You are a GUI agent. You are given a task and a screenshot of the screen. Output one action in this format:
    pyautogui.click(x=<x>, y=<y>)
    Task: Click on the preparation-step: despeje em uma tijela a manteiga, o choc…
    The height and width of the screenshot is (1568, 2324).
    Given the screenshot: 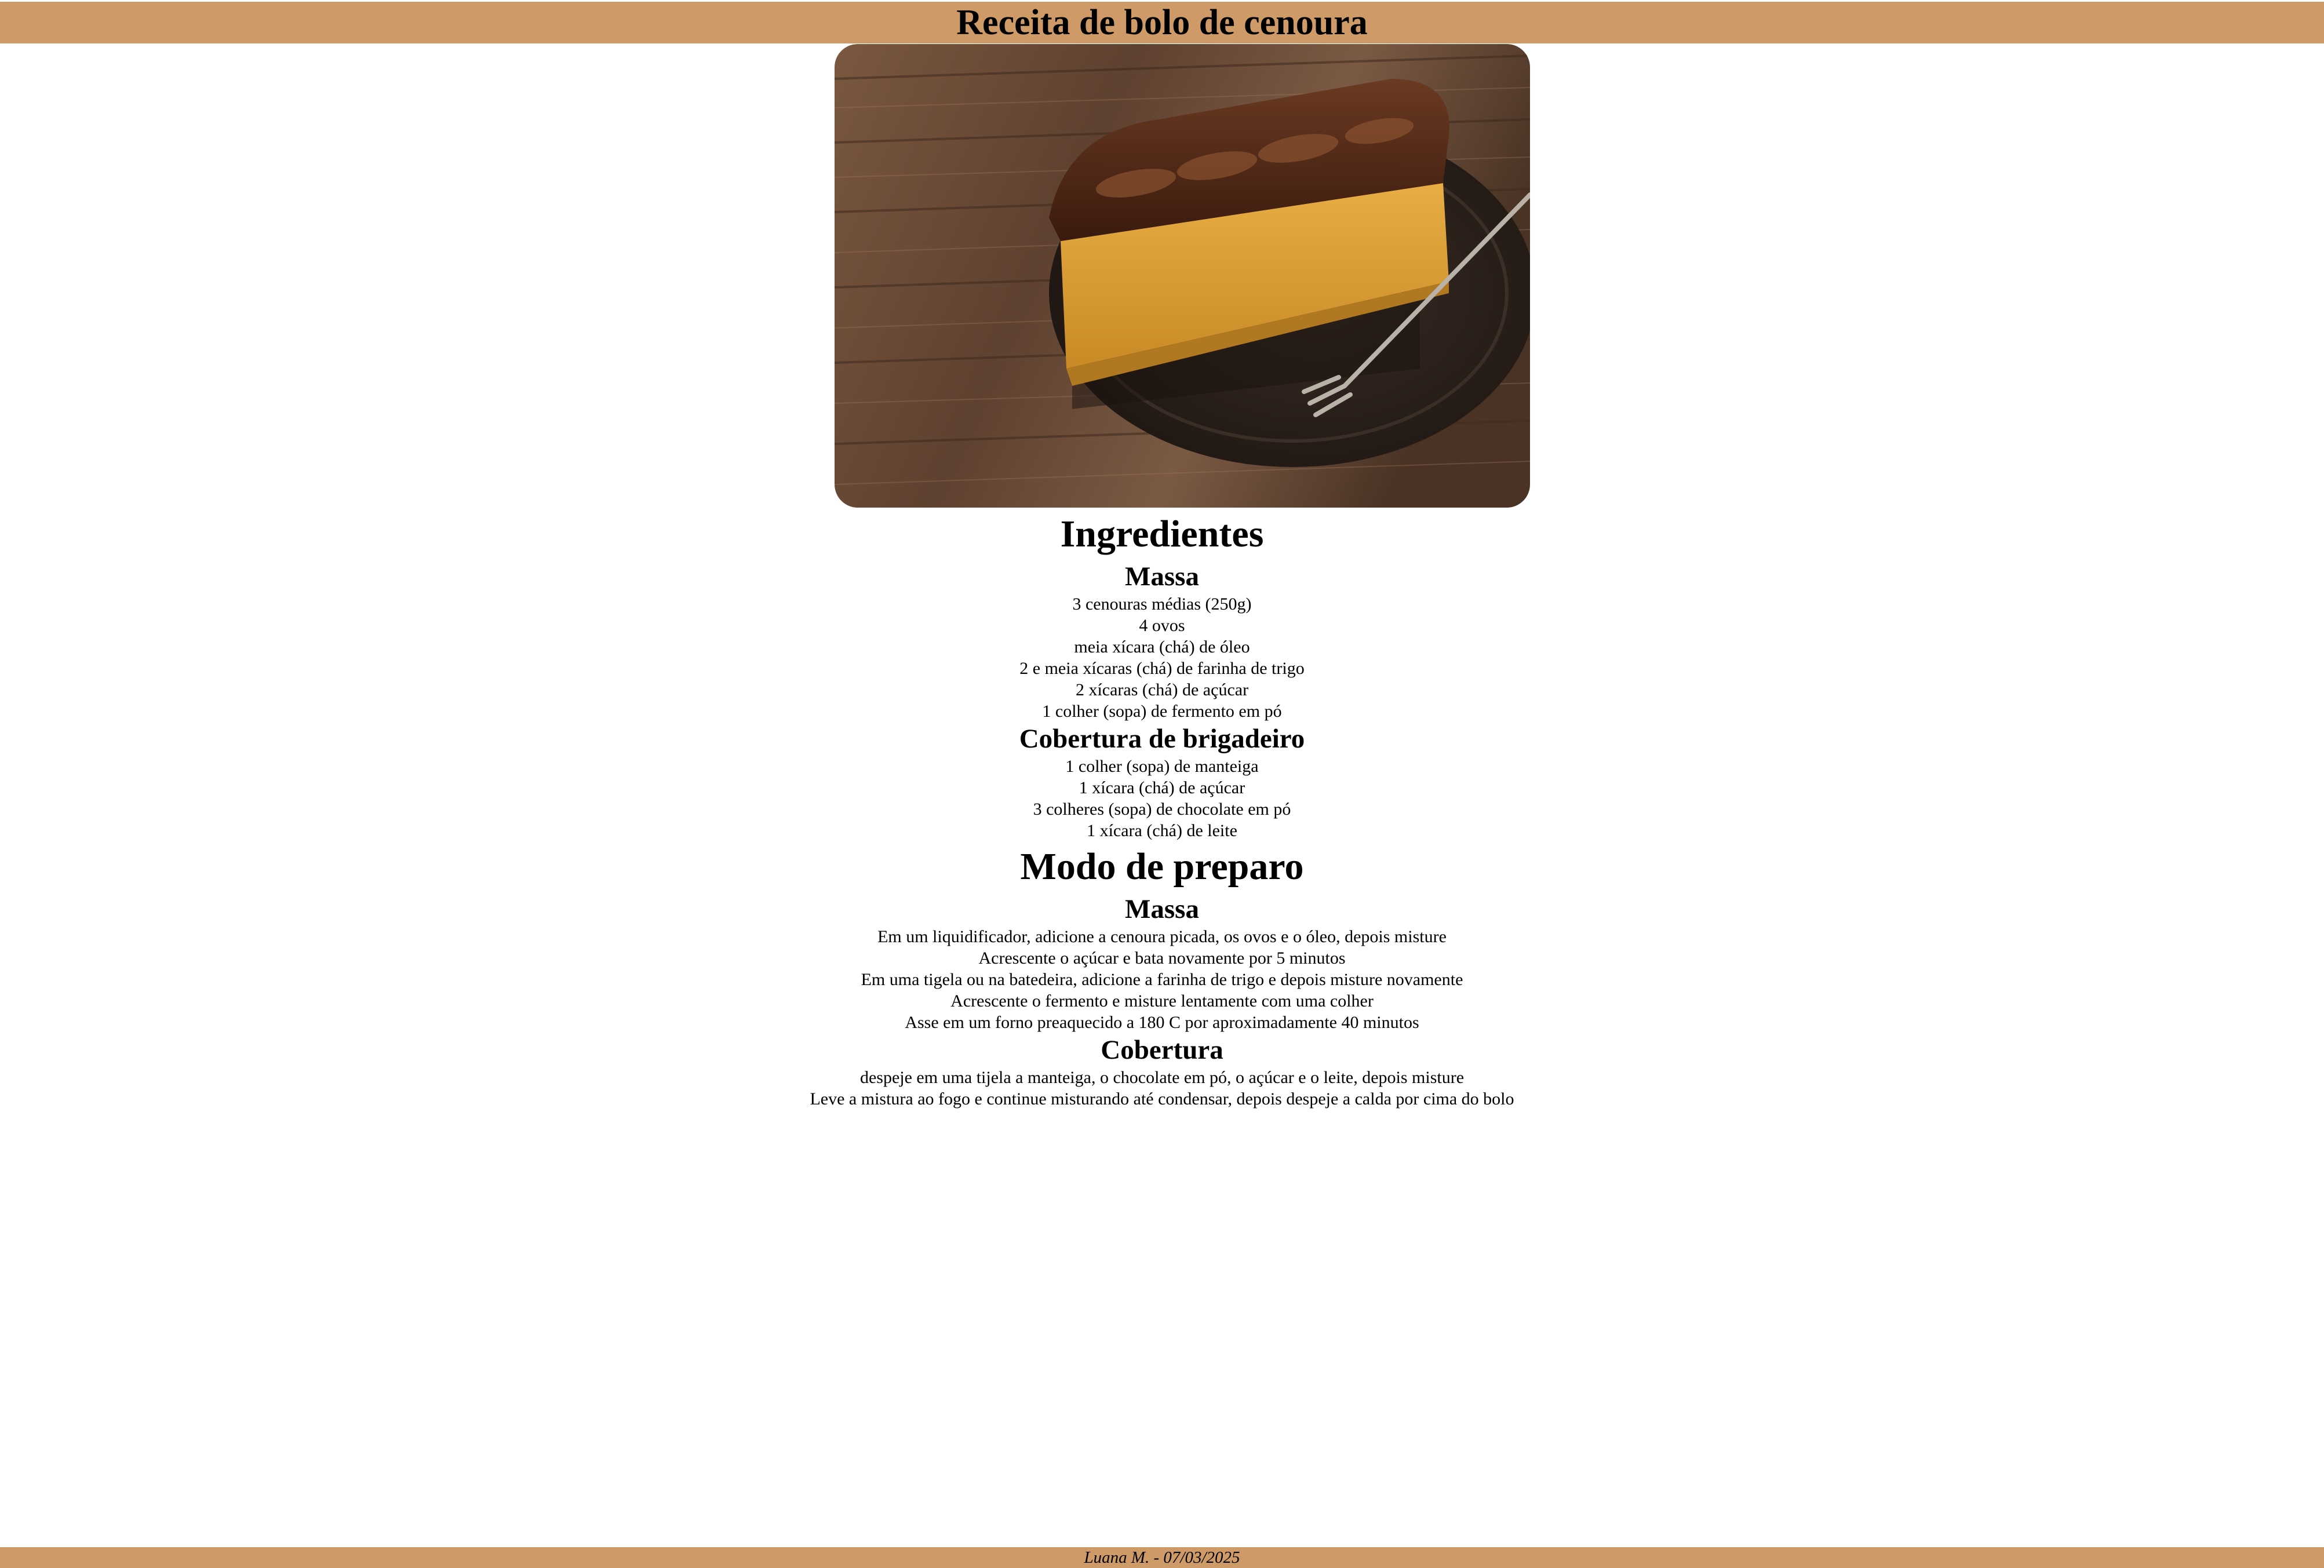 What is the action you would take?
    pyautogui.click(x=1162, y=1077)
    